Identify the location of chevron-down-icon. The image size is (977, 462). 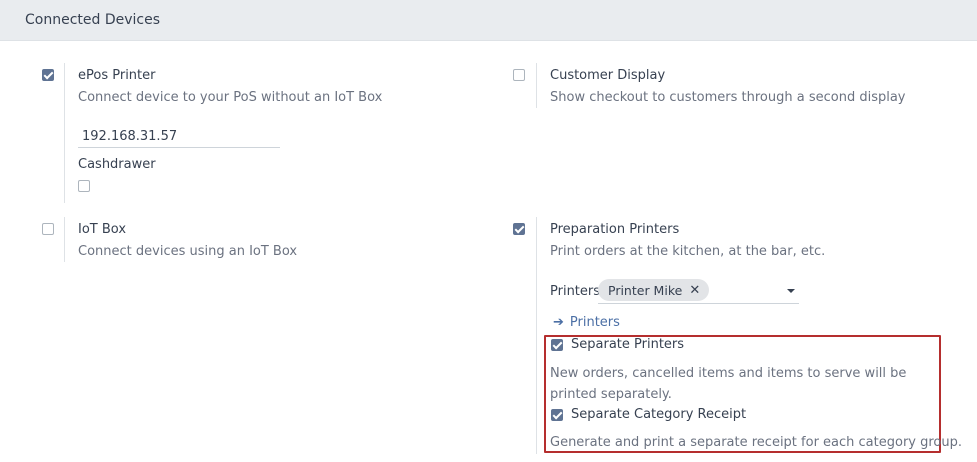
(791, 291).